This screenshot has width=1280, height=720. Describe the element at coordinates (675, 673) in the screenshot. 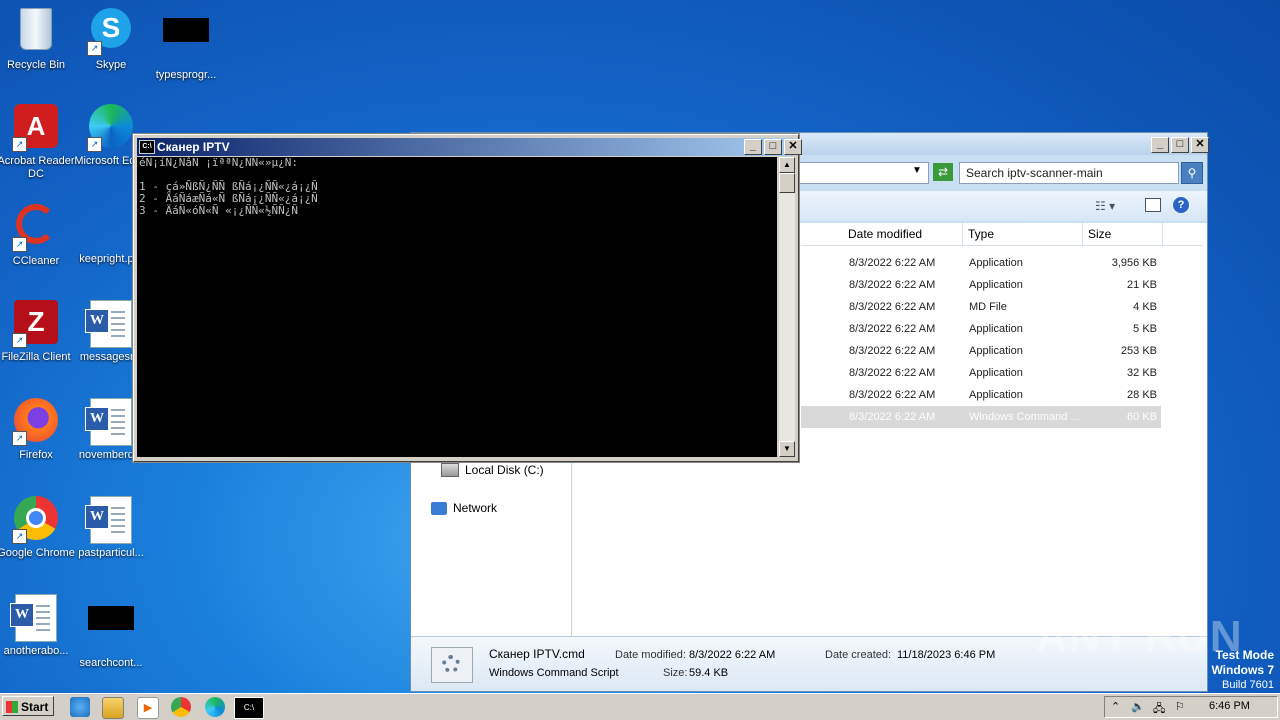

I see `details-size-label: Size:` at that location.